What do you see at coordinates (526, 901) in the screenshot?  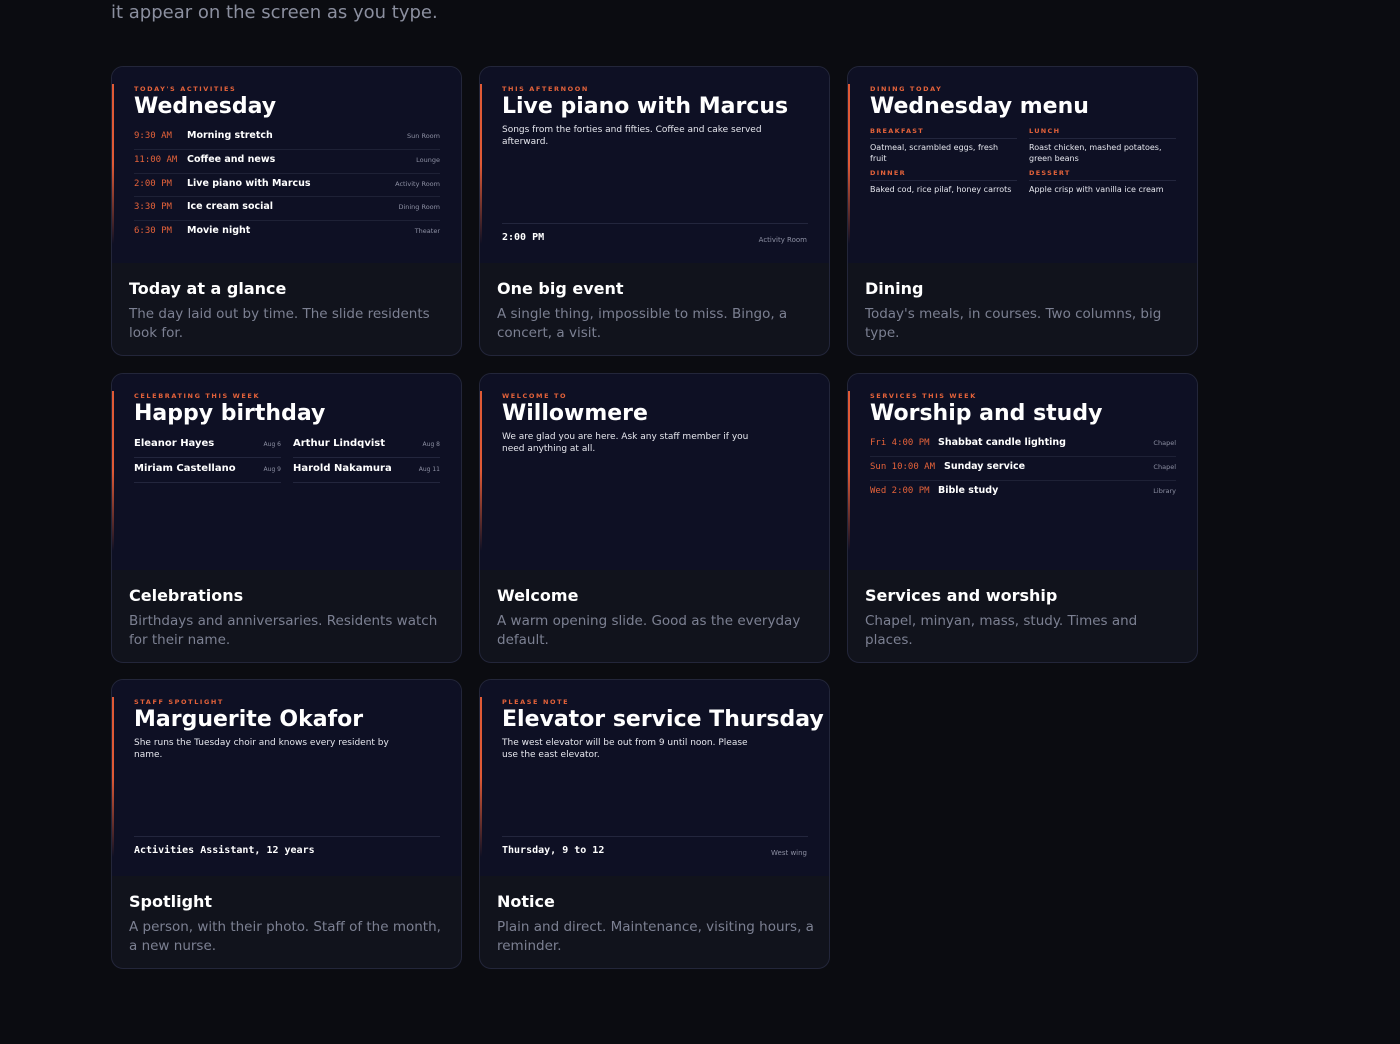 I see `card-title: Notice` at bounding box center [526, 901].